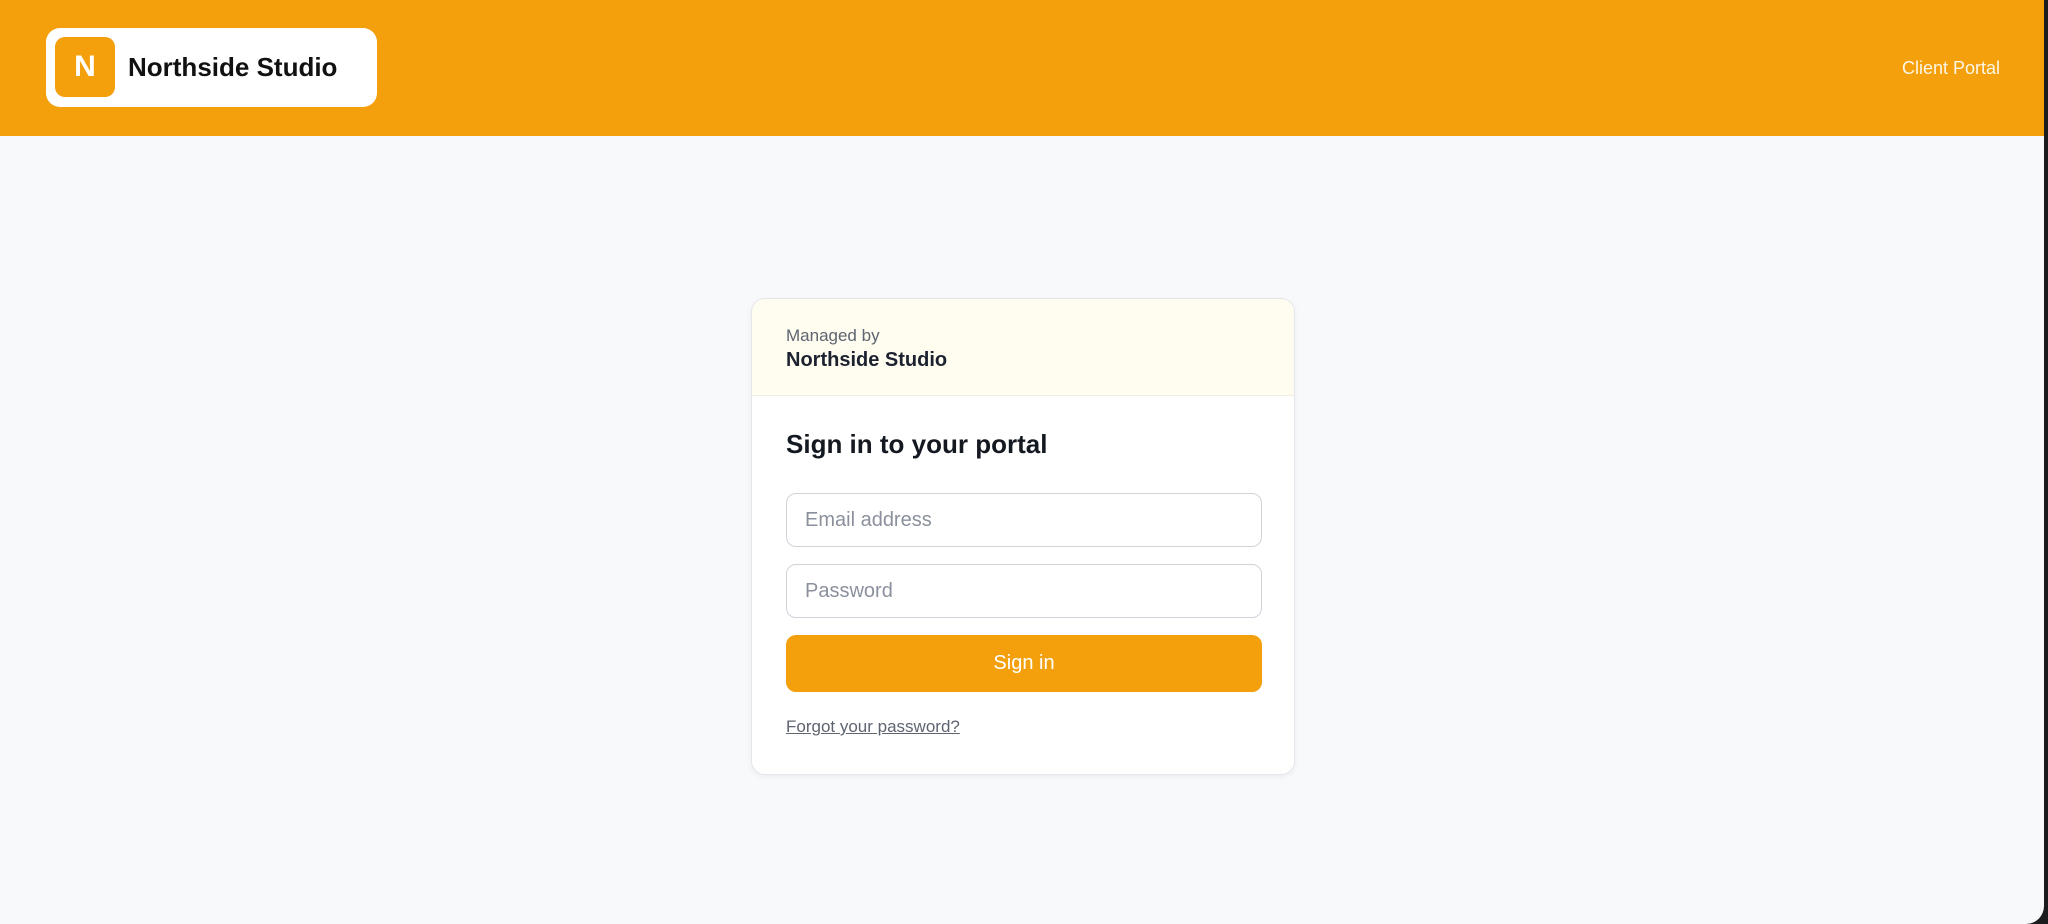 The image size is (2048, 924). Describe the element at coordinates (1024, 591) in the screenshot. I see `password-field` at that location.